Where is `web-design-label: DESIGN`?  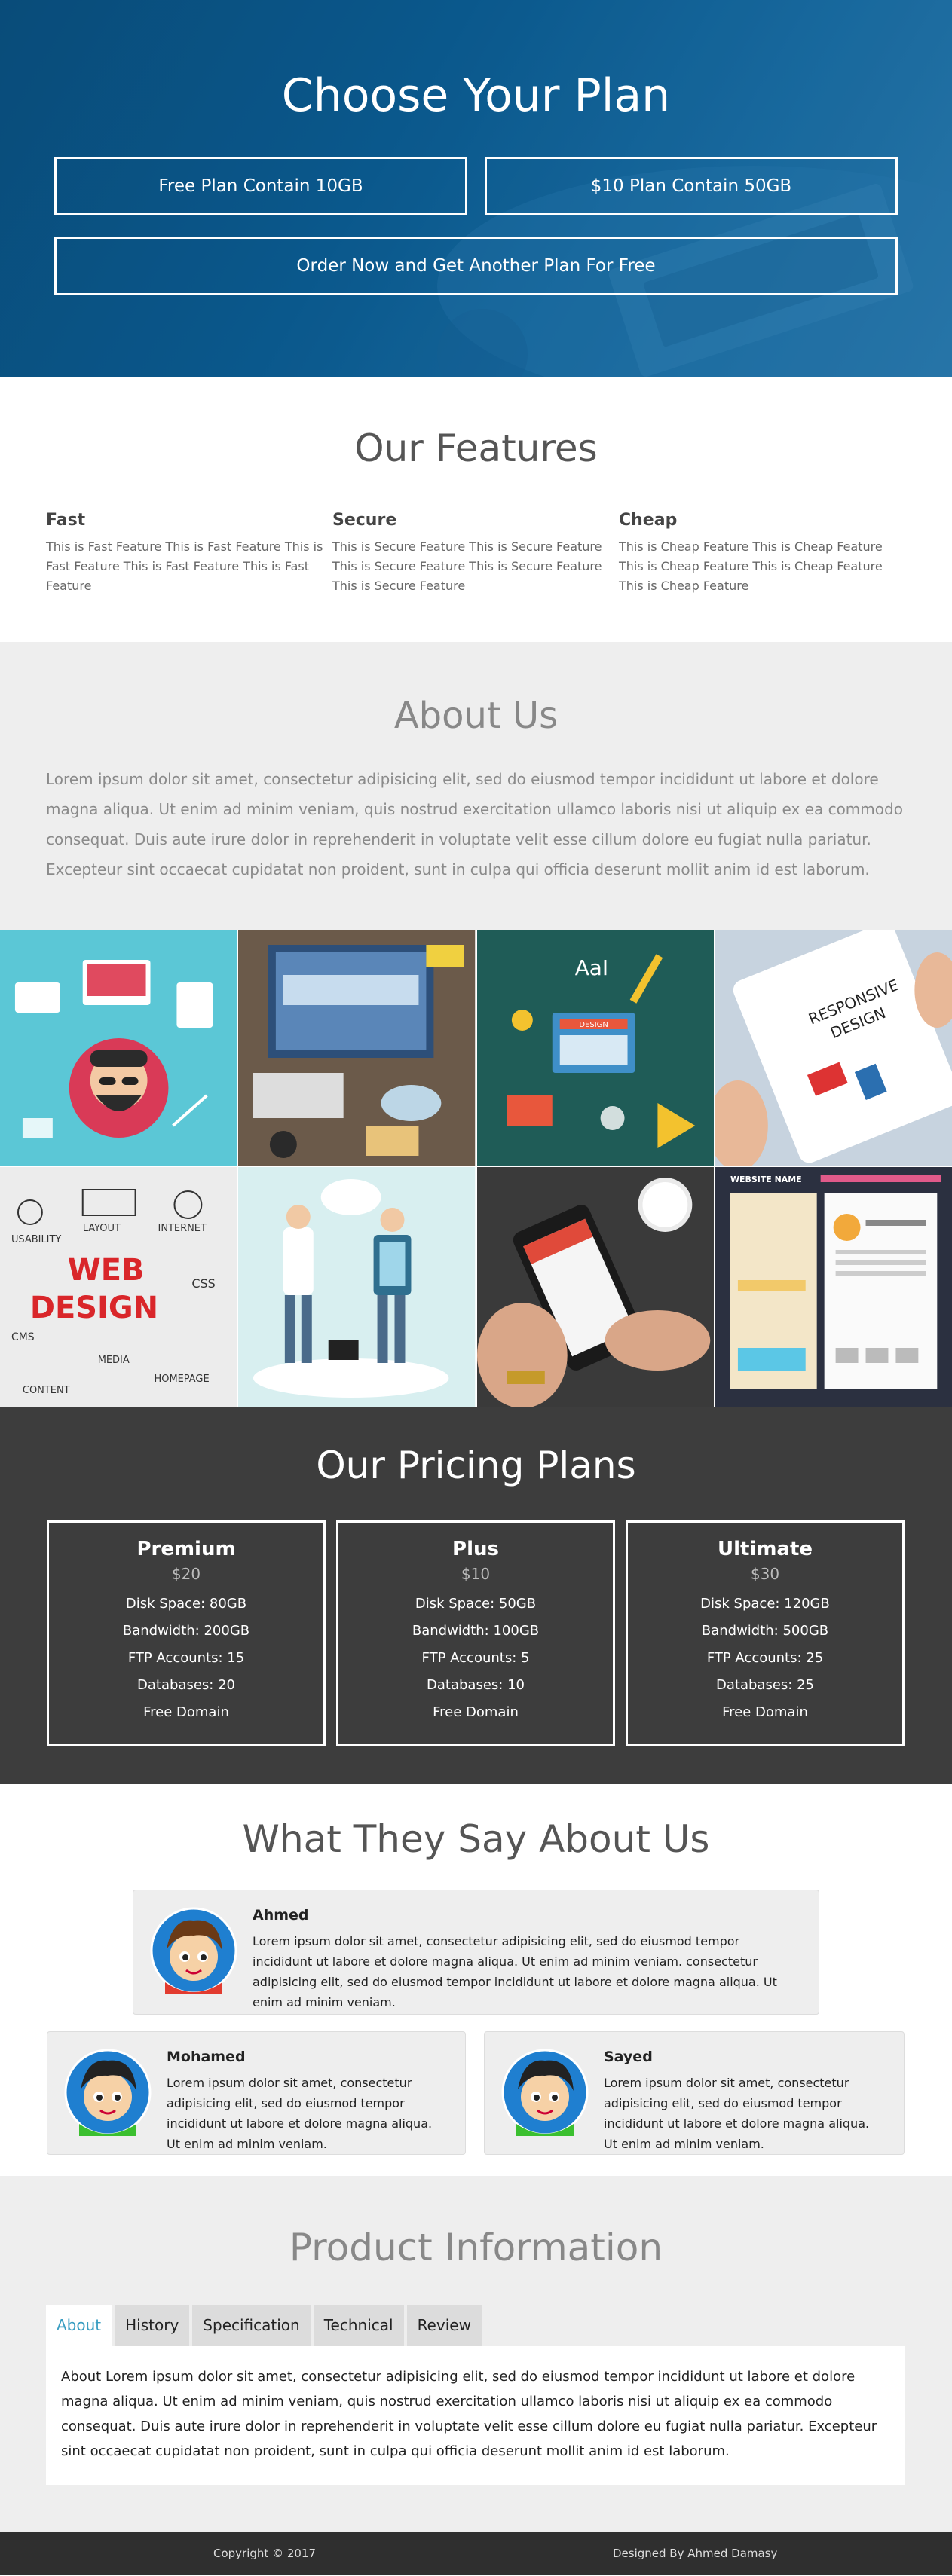
web-design-label: DESIGN is located at coordinates (94, 1308).